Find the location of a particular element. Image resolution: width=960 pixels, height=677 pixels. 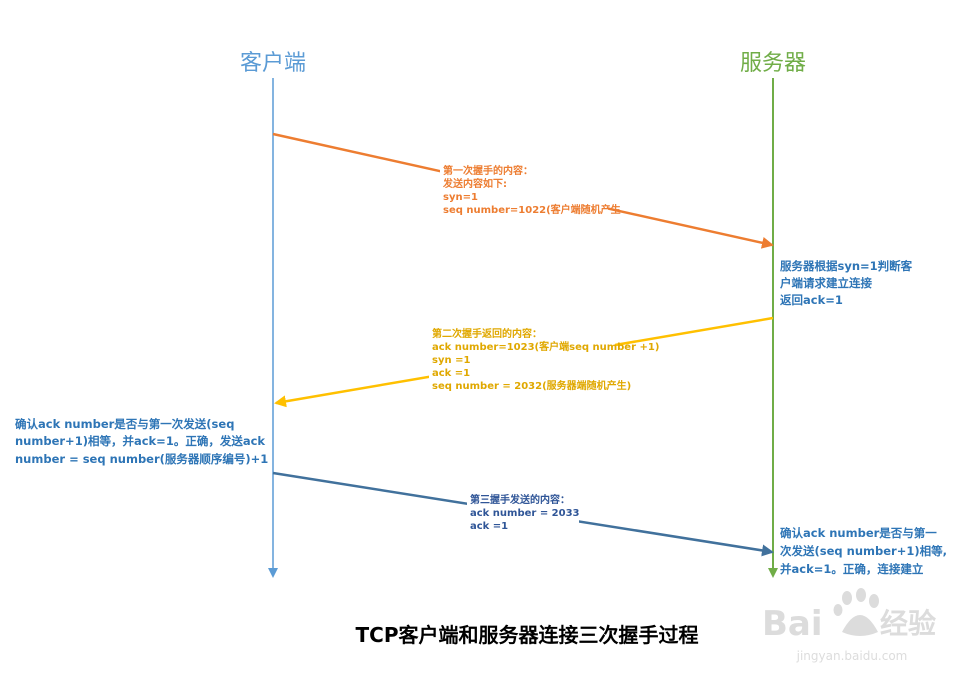

server-note-2-line: 确认ack number是否与第一 is located at coordinates (858, 533).